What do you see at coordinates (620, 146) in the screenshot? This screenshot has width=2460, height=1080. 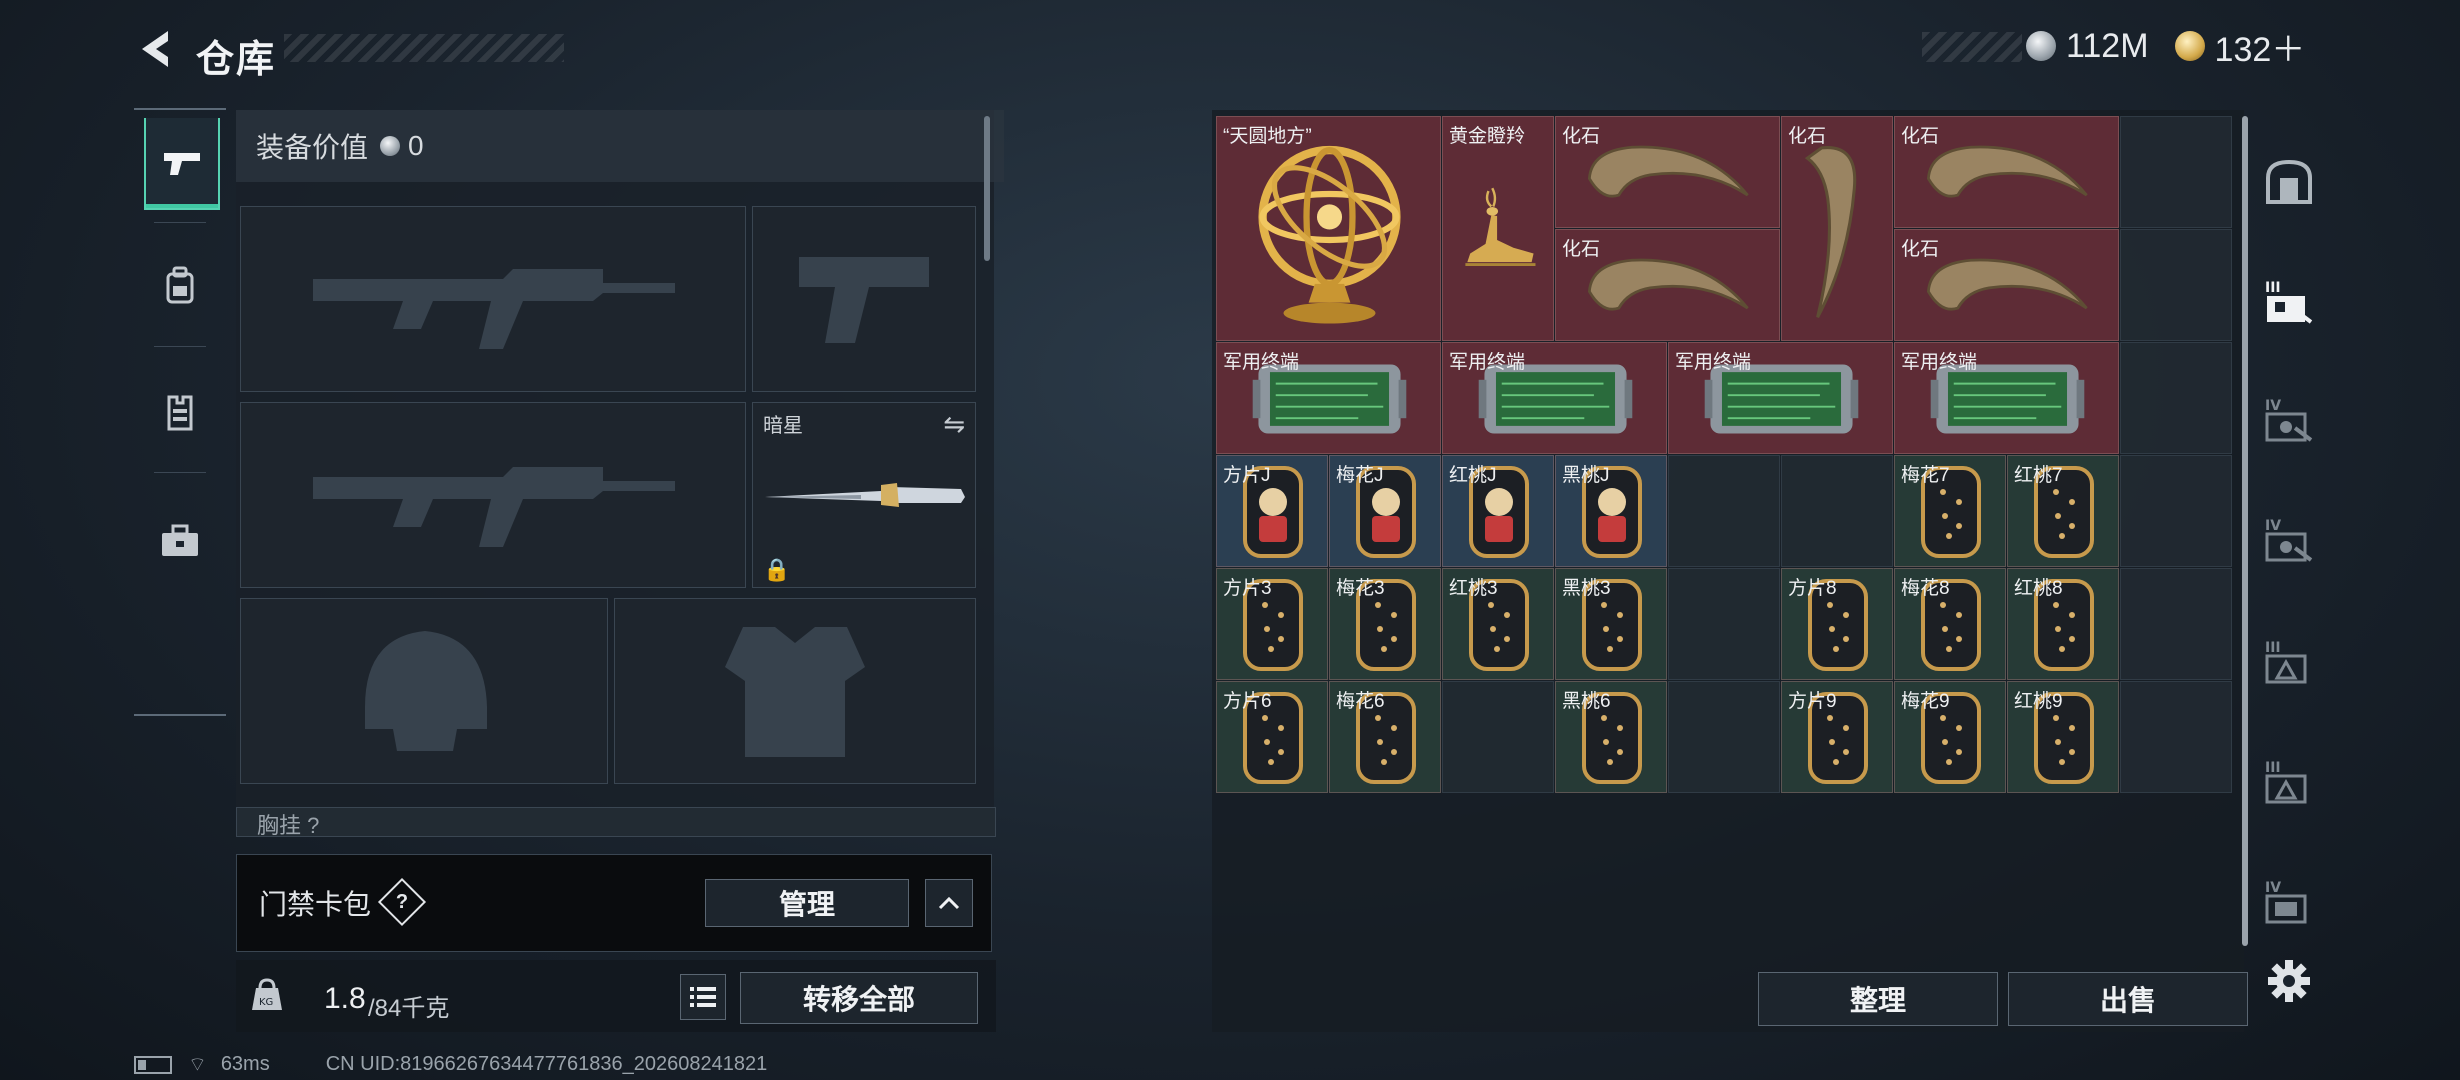 I see `equipment-value-row: 装备价值 0` at bounding box center [620, 146].